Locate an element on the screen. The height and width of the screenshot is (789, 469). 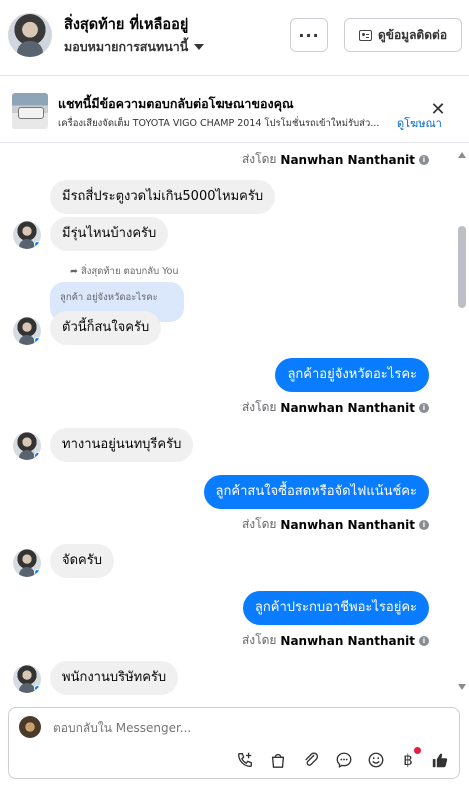
incoming-message: ทางานอยู่นนทบุรีครับ is located at coordinates (122, 445).